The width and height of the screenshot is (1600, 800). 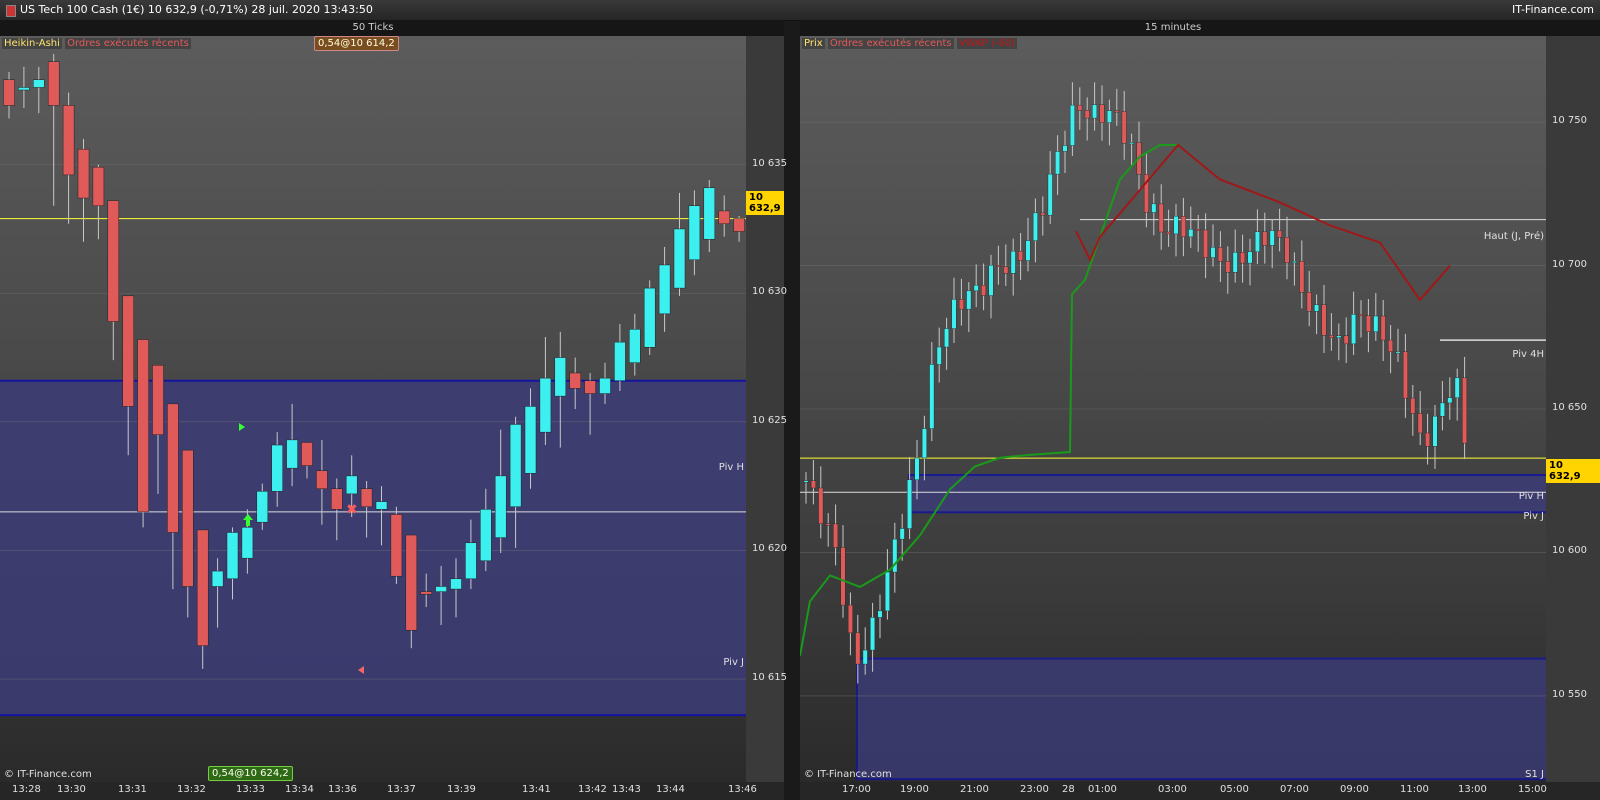 I want to click on right-vwap-red-line, so click(x=1263, y=222).